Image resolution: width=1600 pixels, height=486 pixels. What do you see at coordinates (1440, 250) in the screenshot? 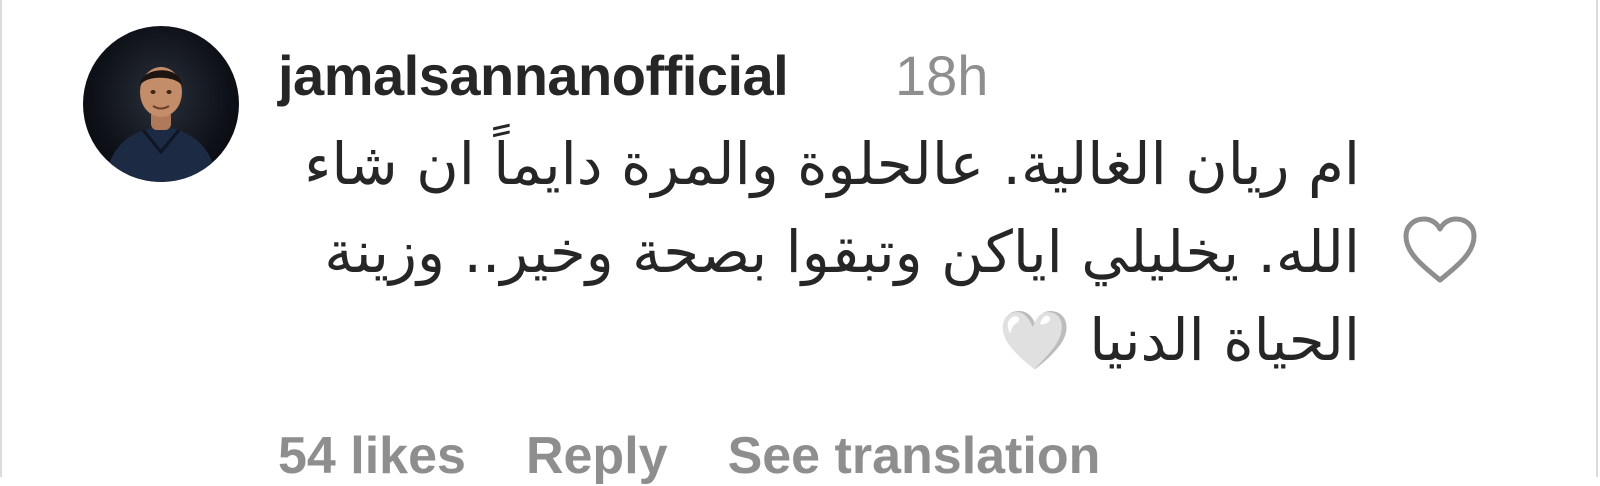
I see `heart-outline-icon` at bounding box center [1440, 250].